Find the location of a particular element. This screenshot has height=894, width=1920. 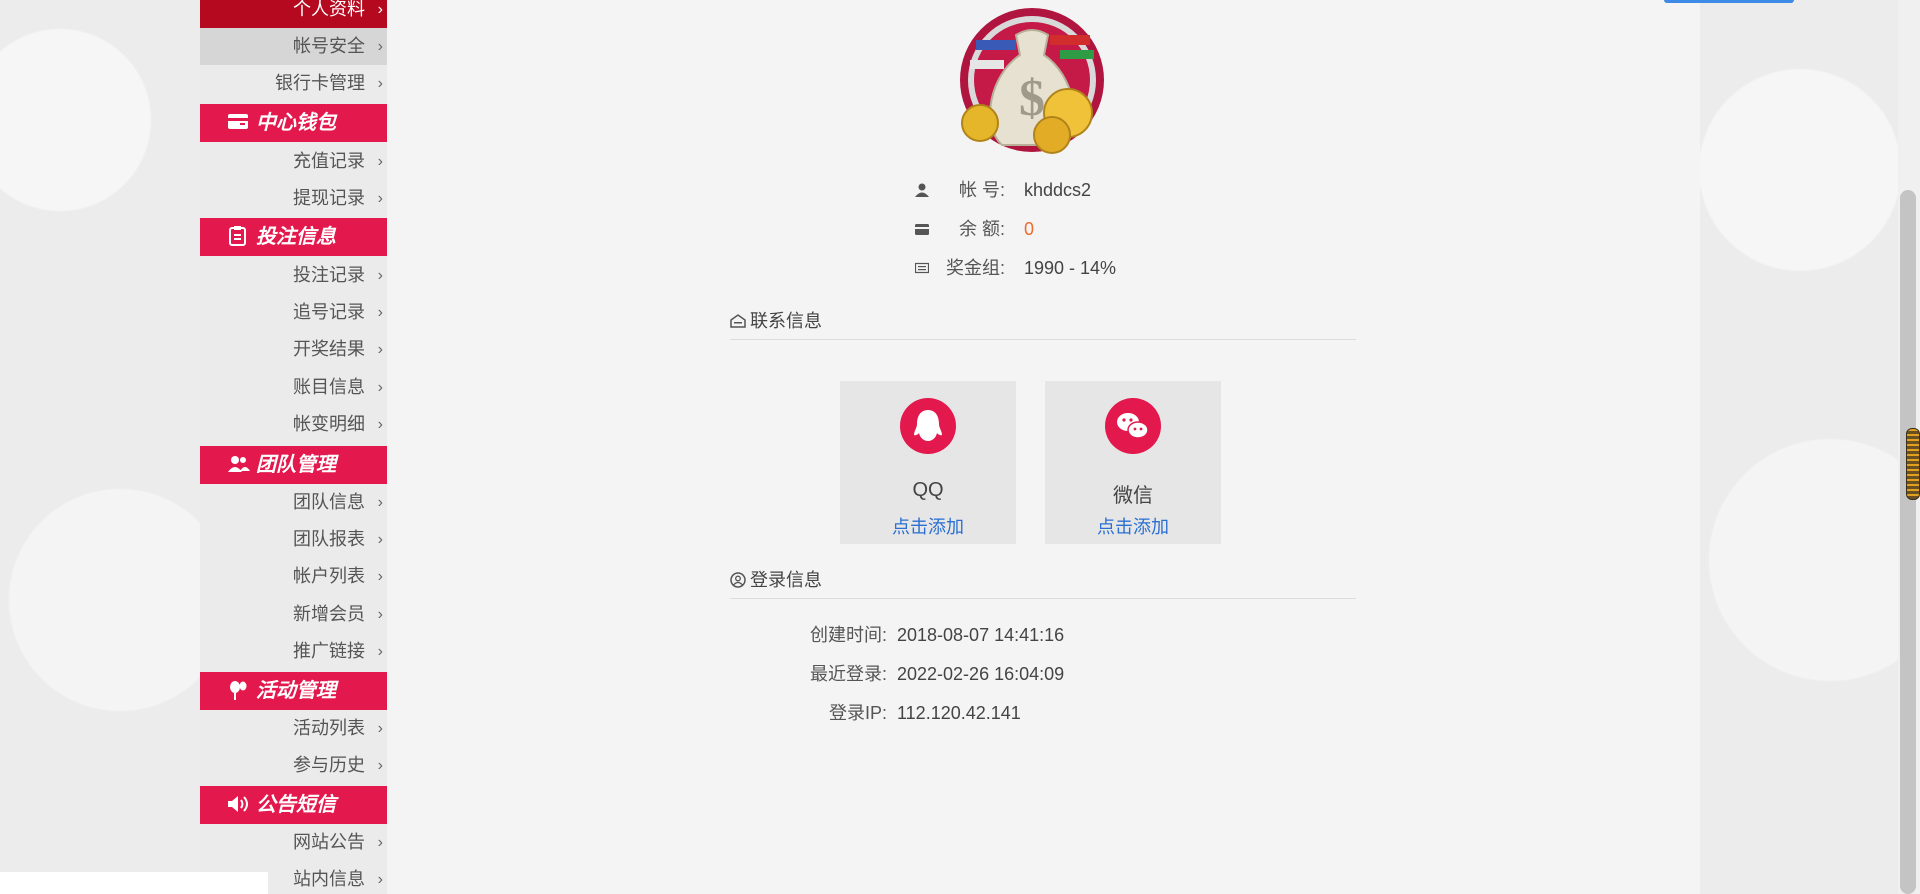

sidebar-section-betting: 投注信息 is located at coordinates (293, 237).